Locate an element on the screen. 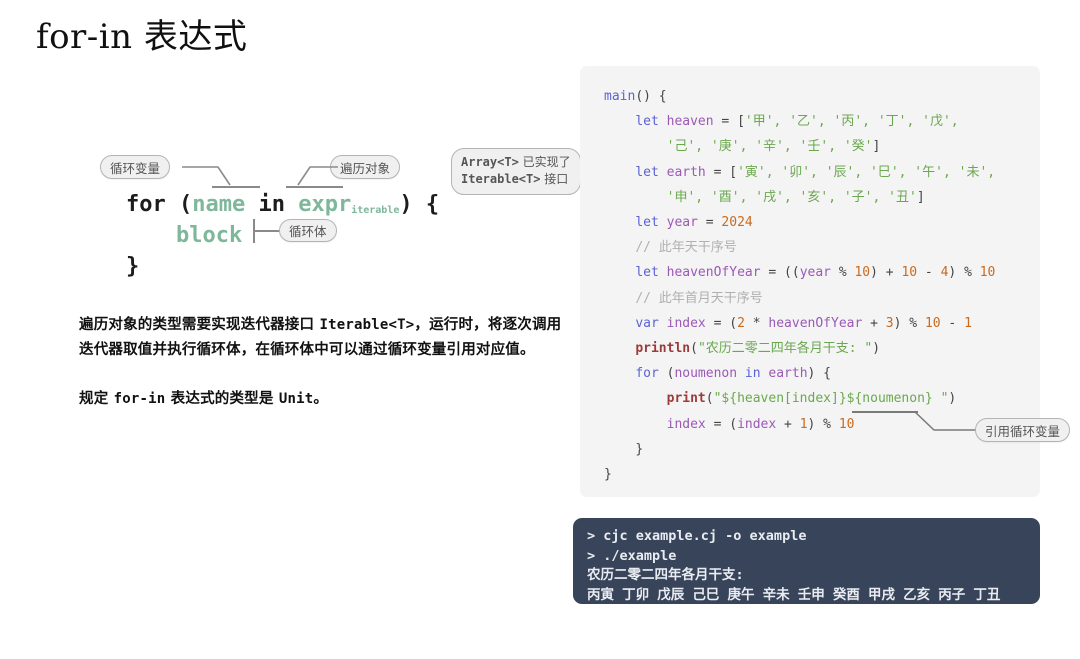  page-title: for-in 表达式 is located at coordinates (142, 37).